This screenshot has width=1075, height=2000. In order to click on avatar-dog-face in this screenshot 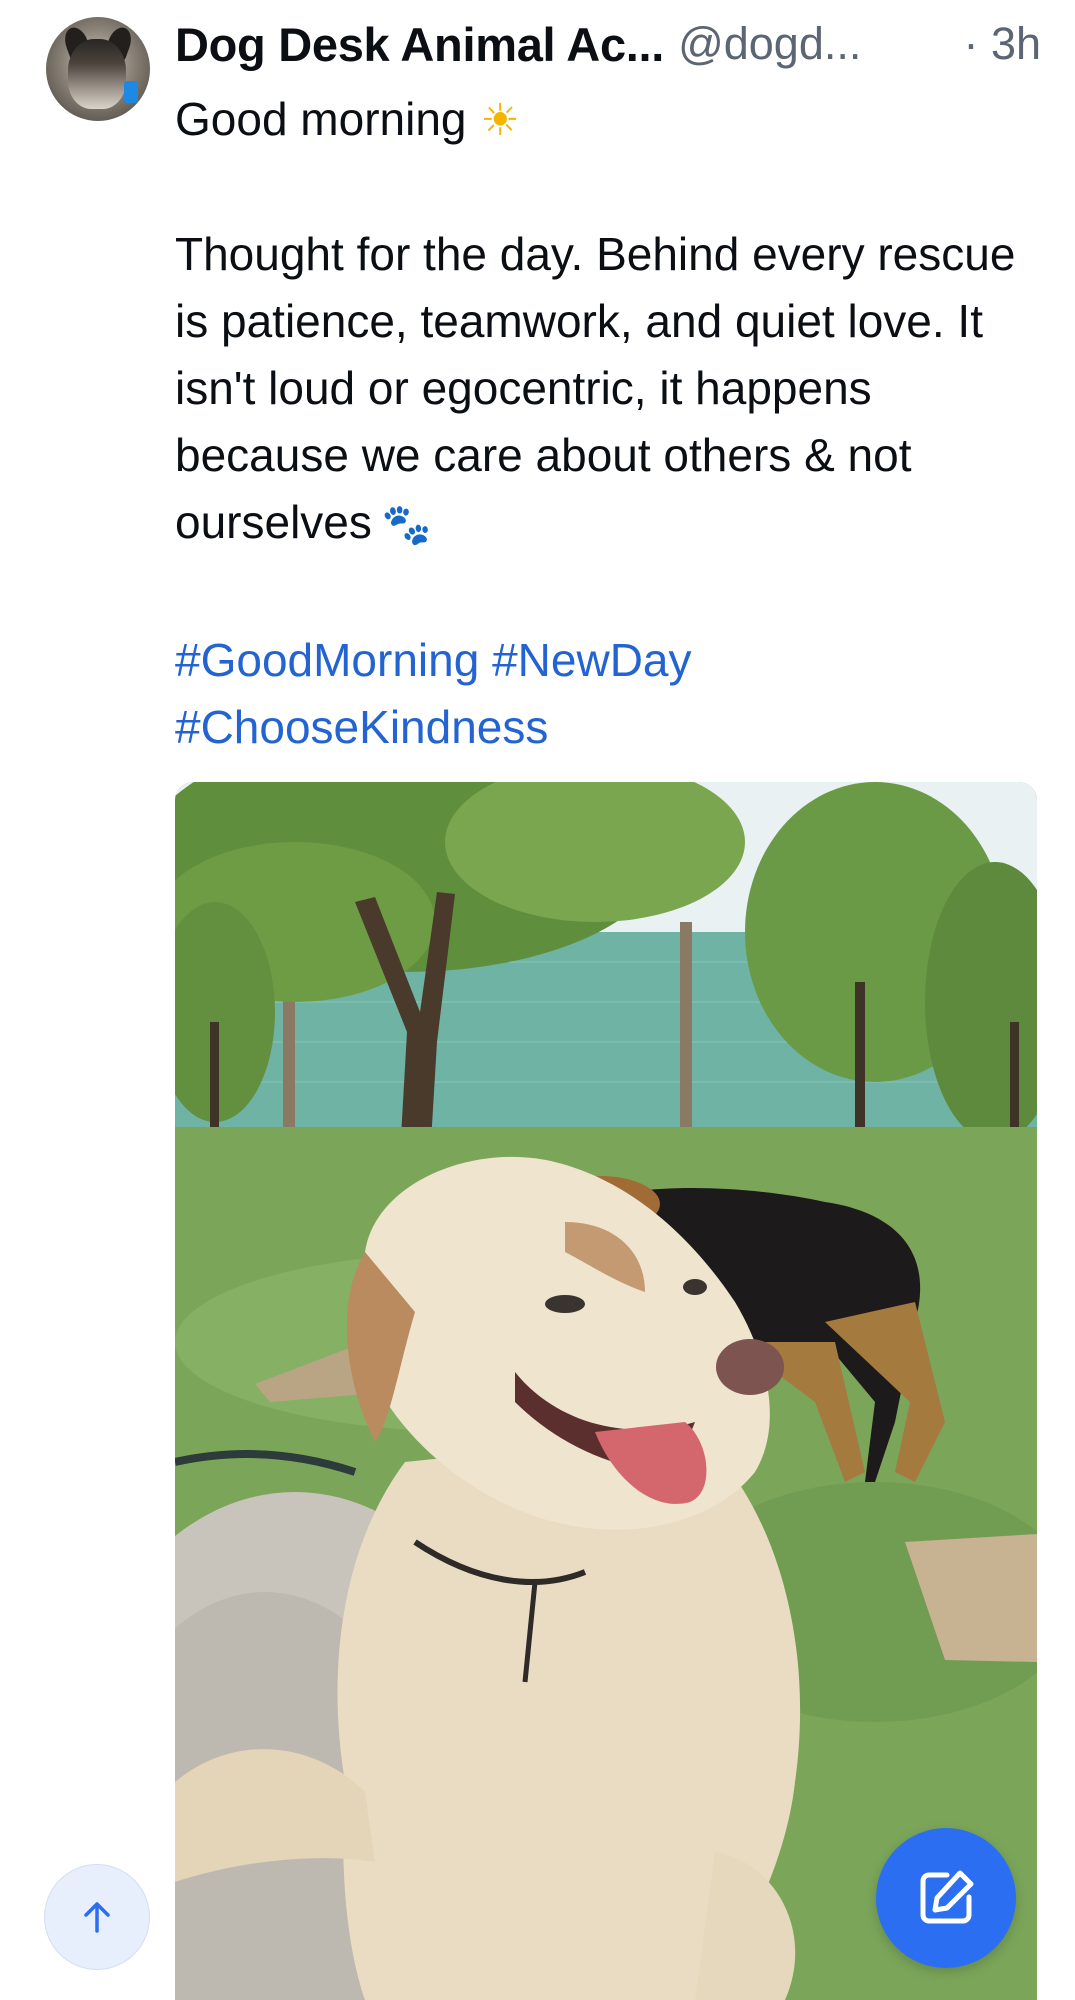, I will do `click(97, 74)`.